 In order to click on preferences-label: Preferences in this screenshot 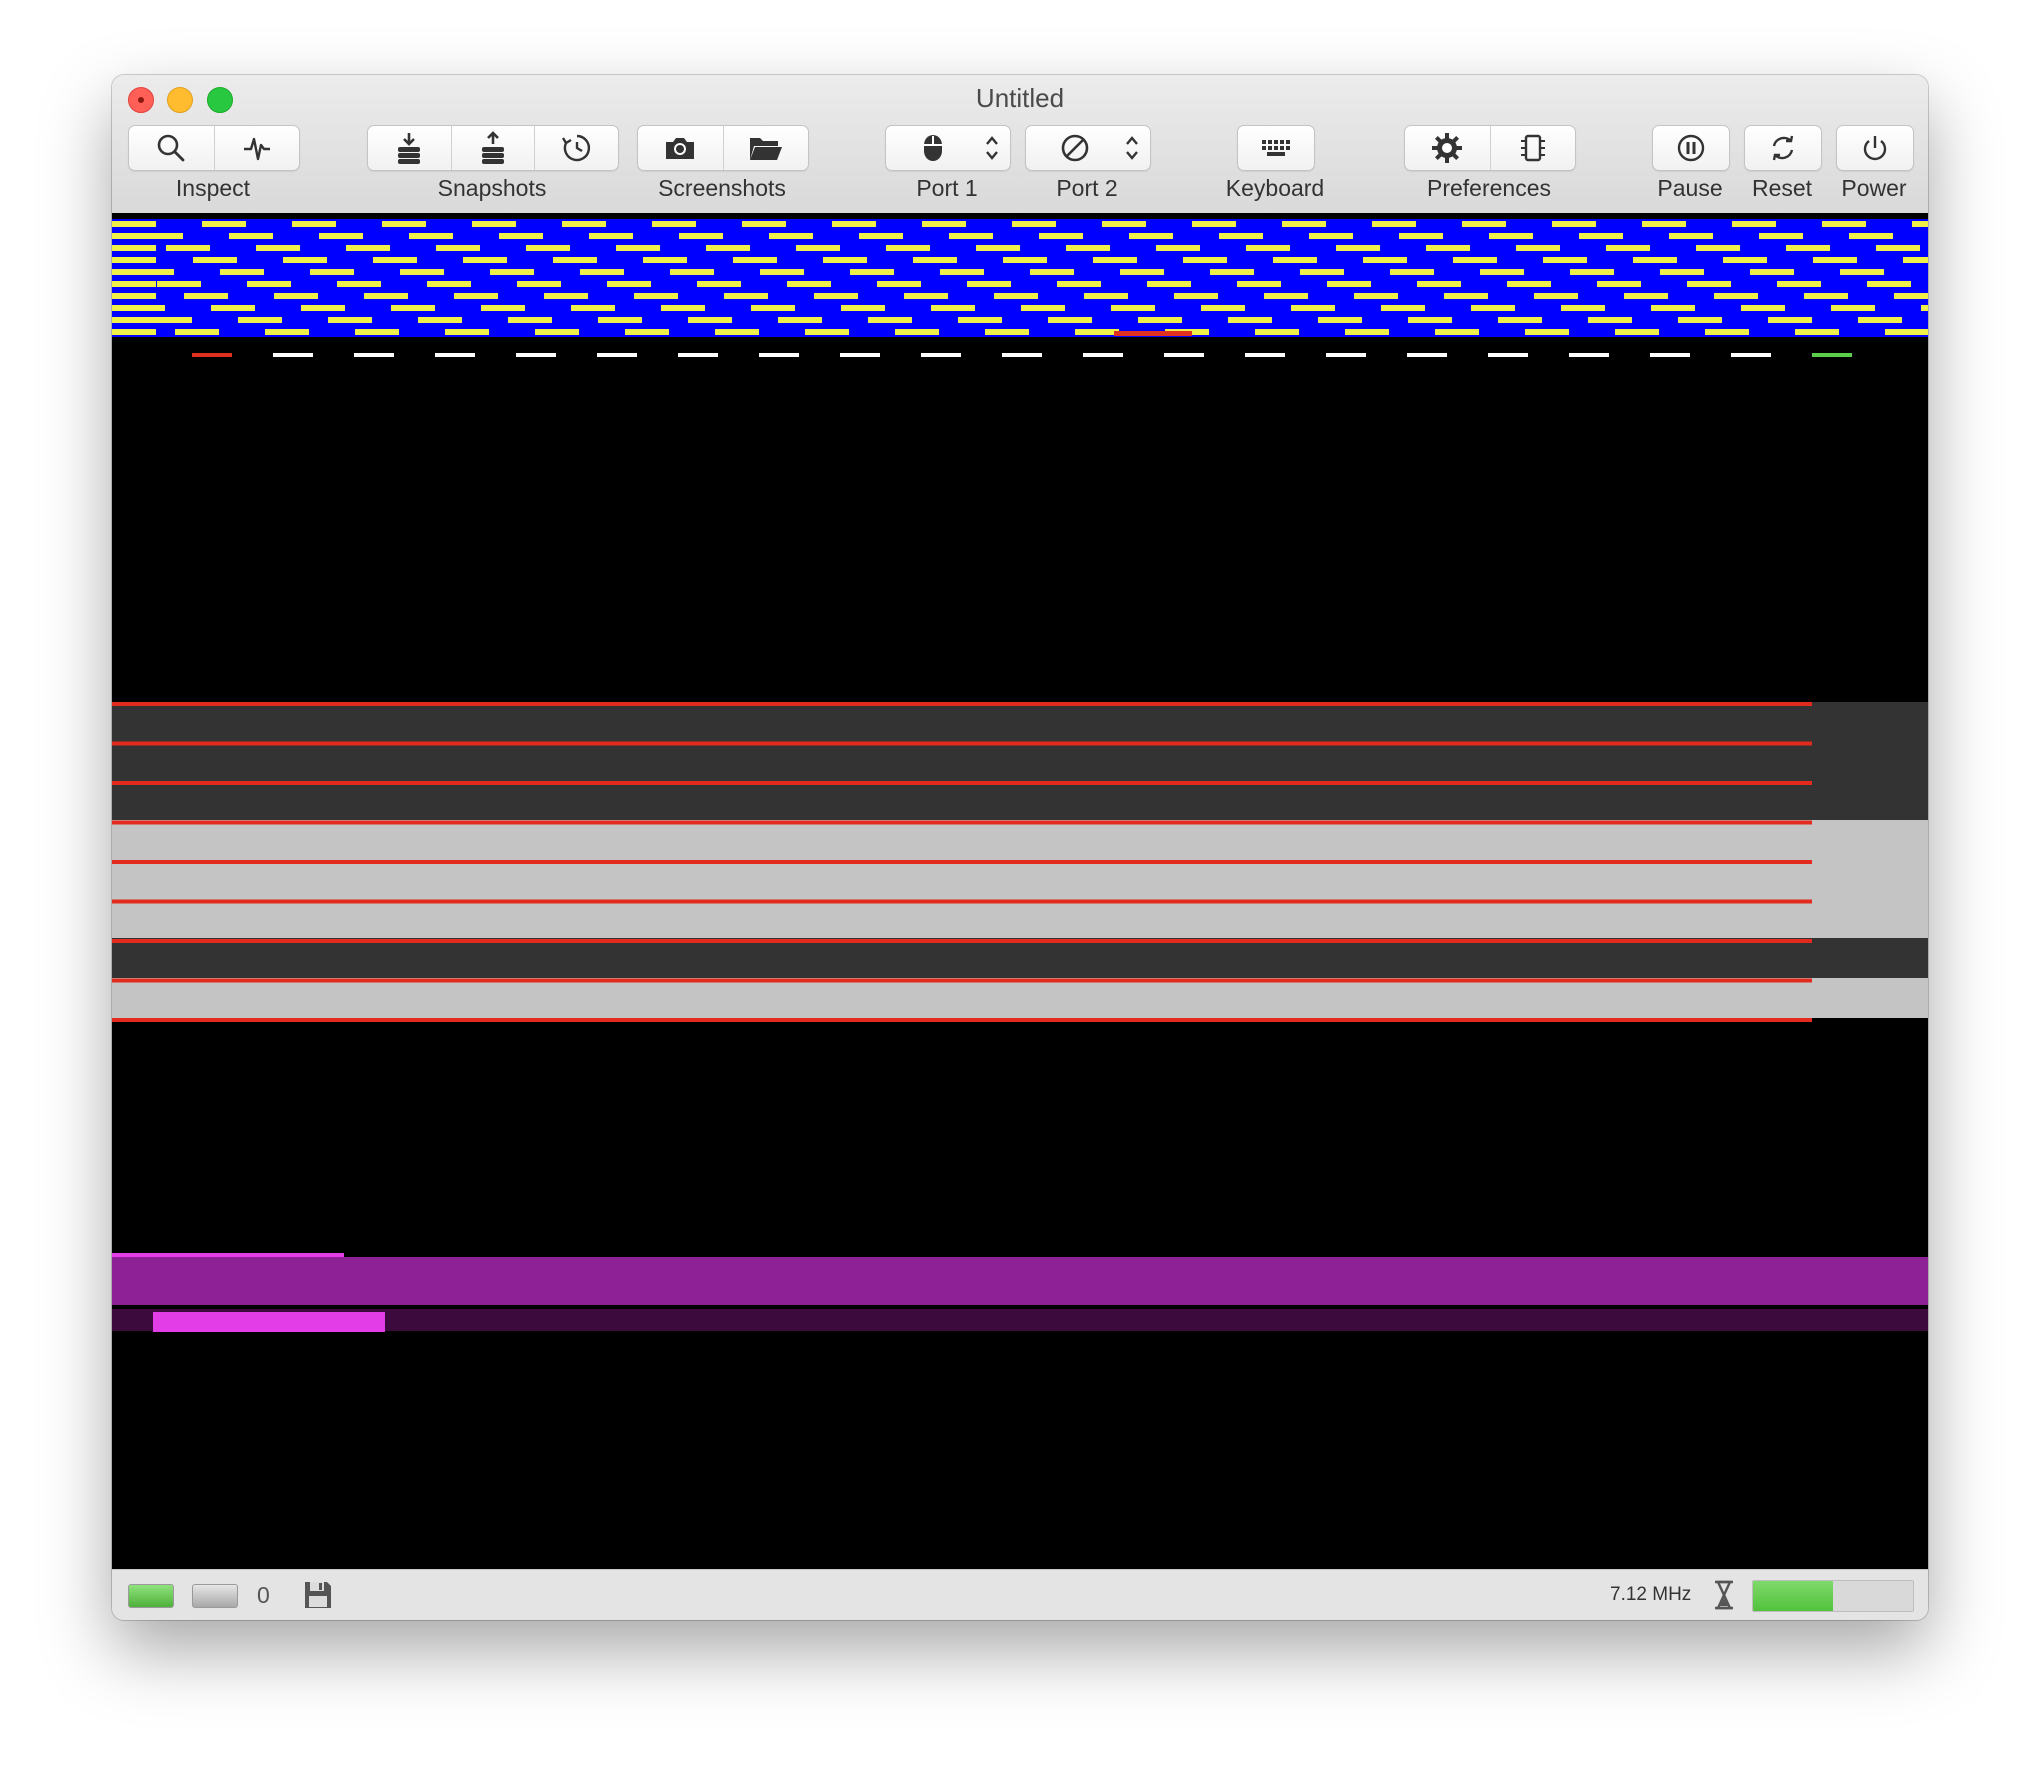, I will do `click(1488, 188)`.